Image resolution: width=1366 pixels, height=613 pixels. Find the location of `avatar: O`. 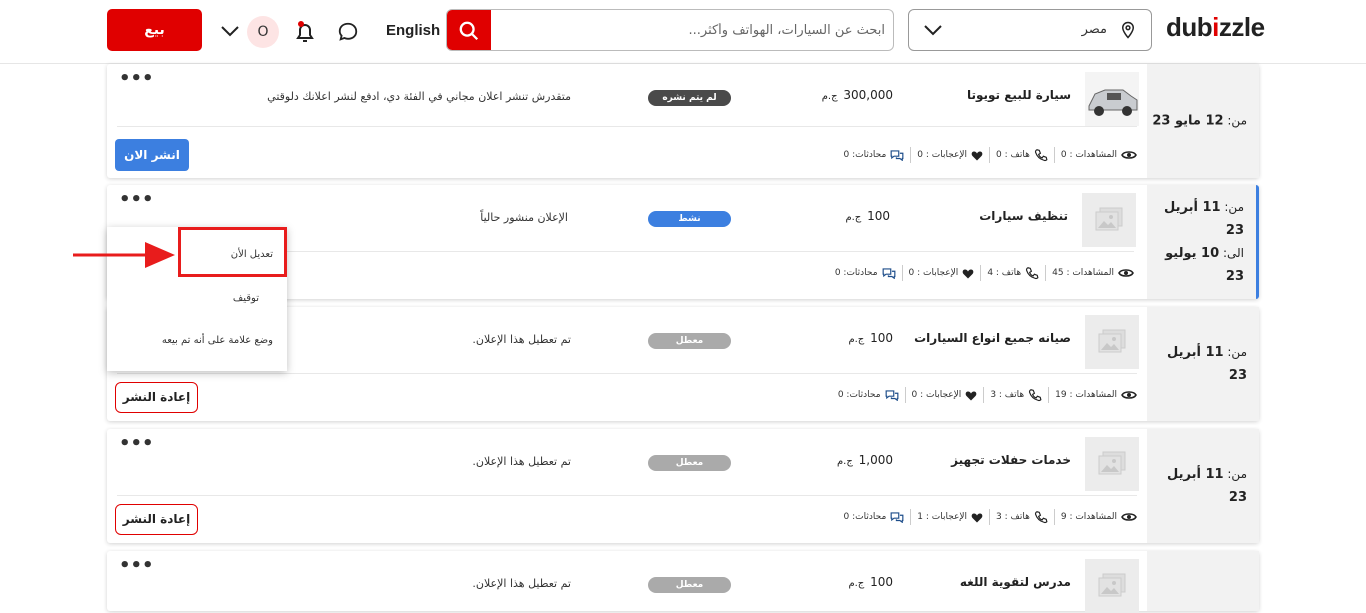

avatar: O is located at coordinates (263, 32).